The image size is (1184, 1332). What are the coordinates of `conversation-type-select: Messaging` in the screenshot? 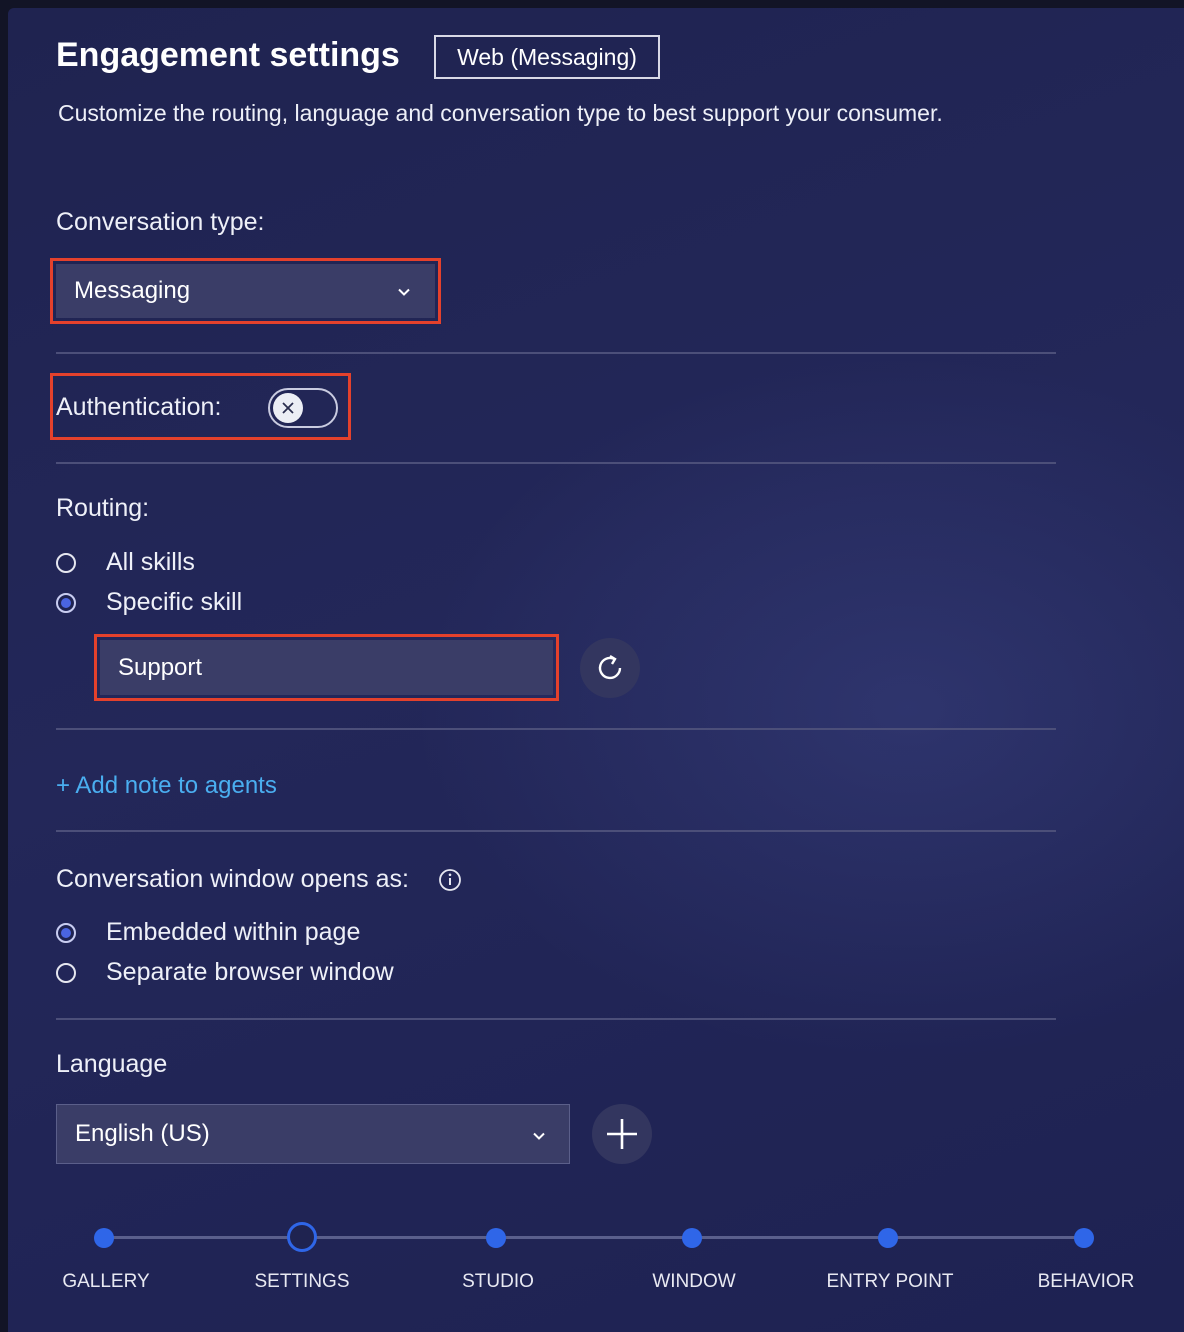 It's located at (245, 291).